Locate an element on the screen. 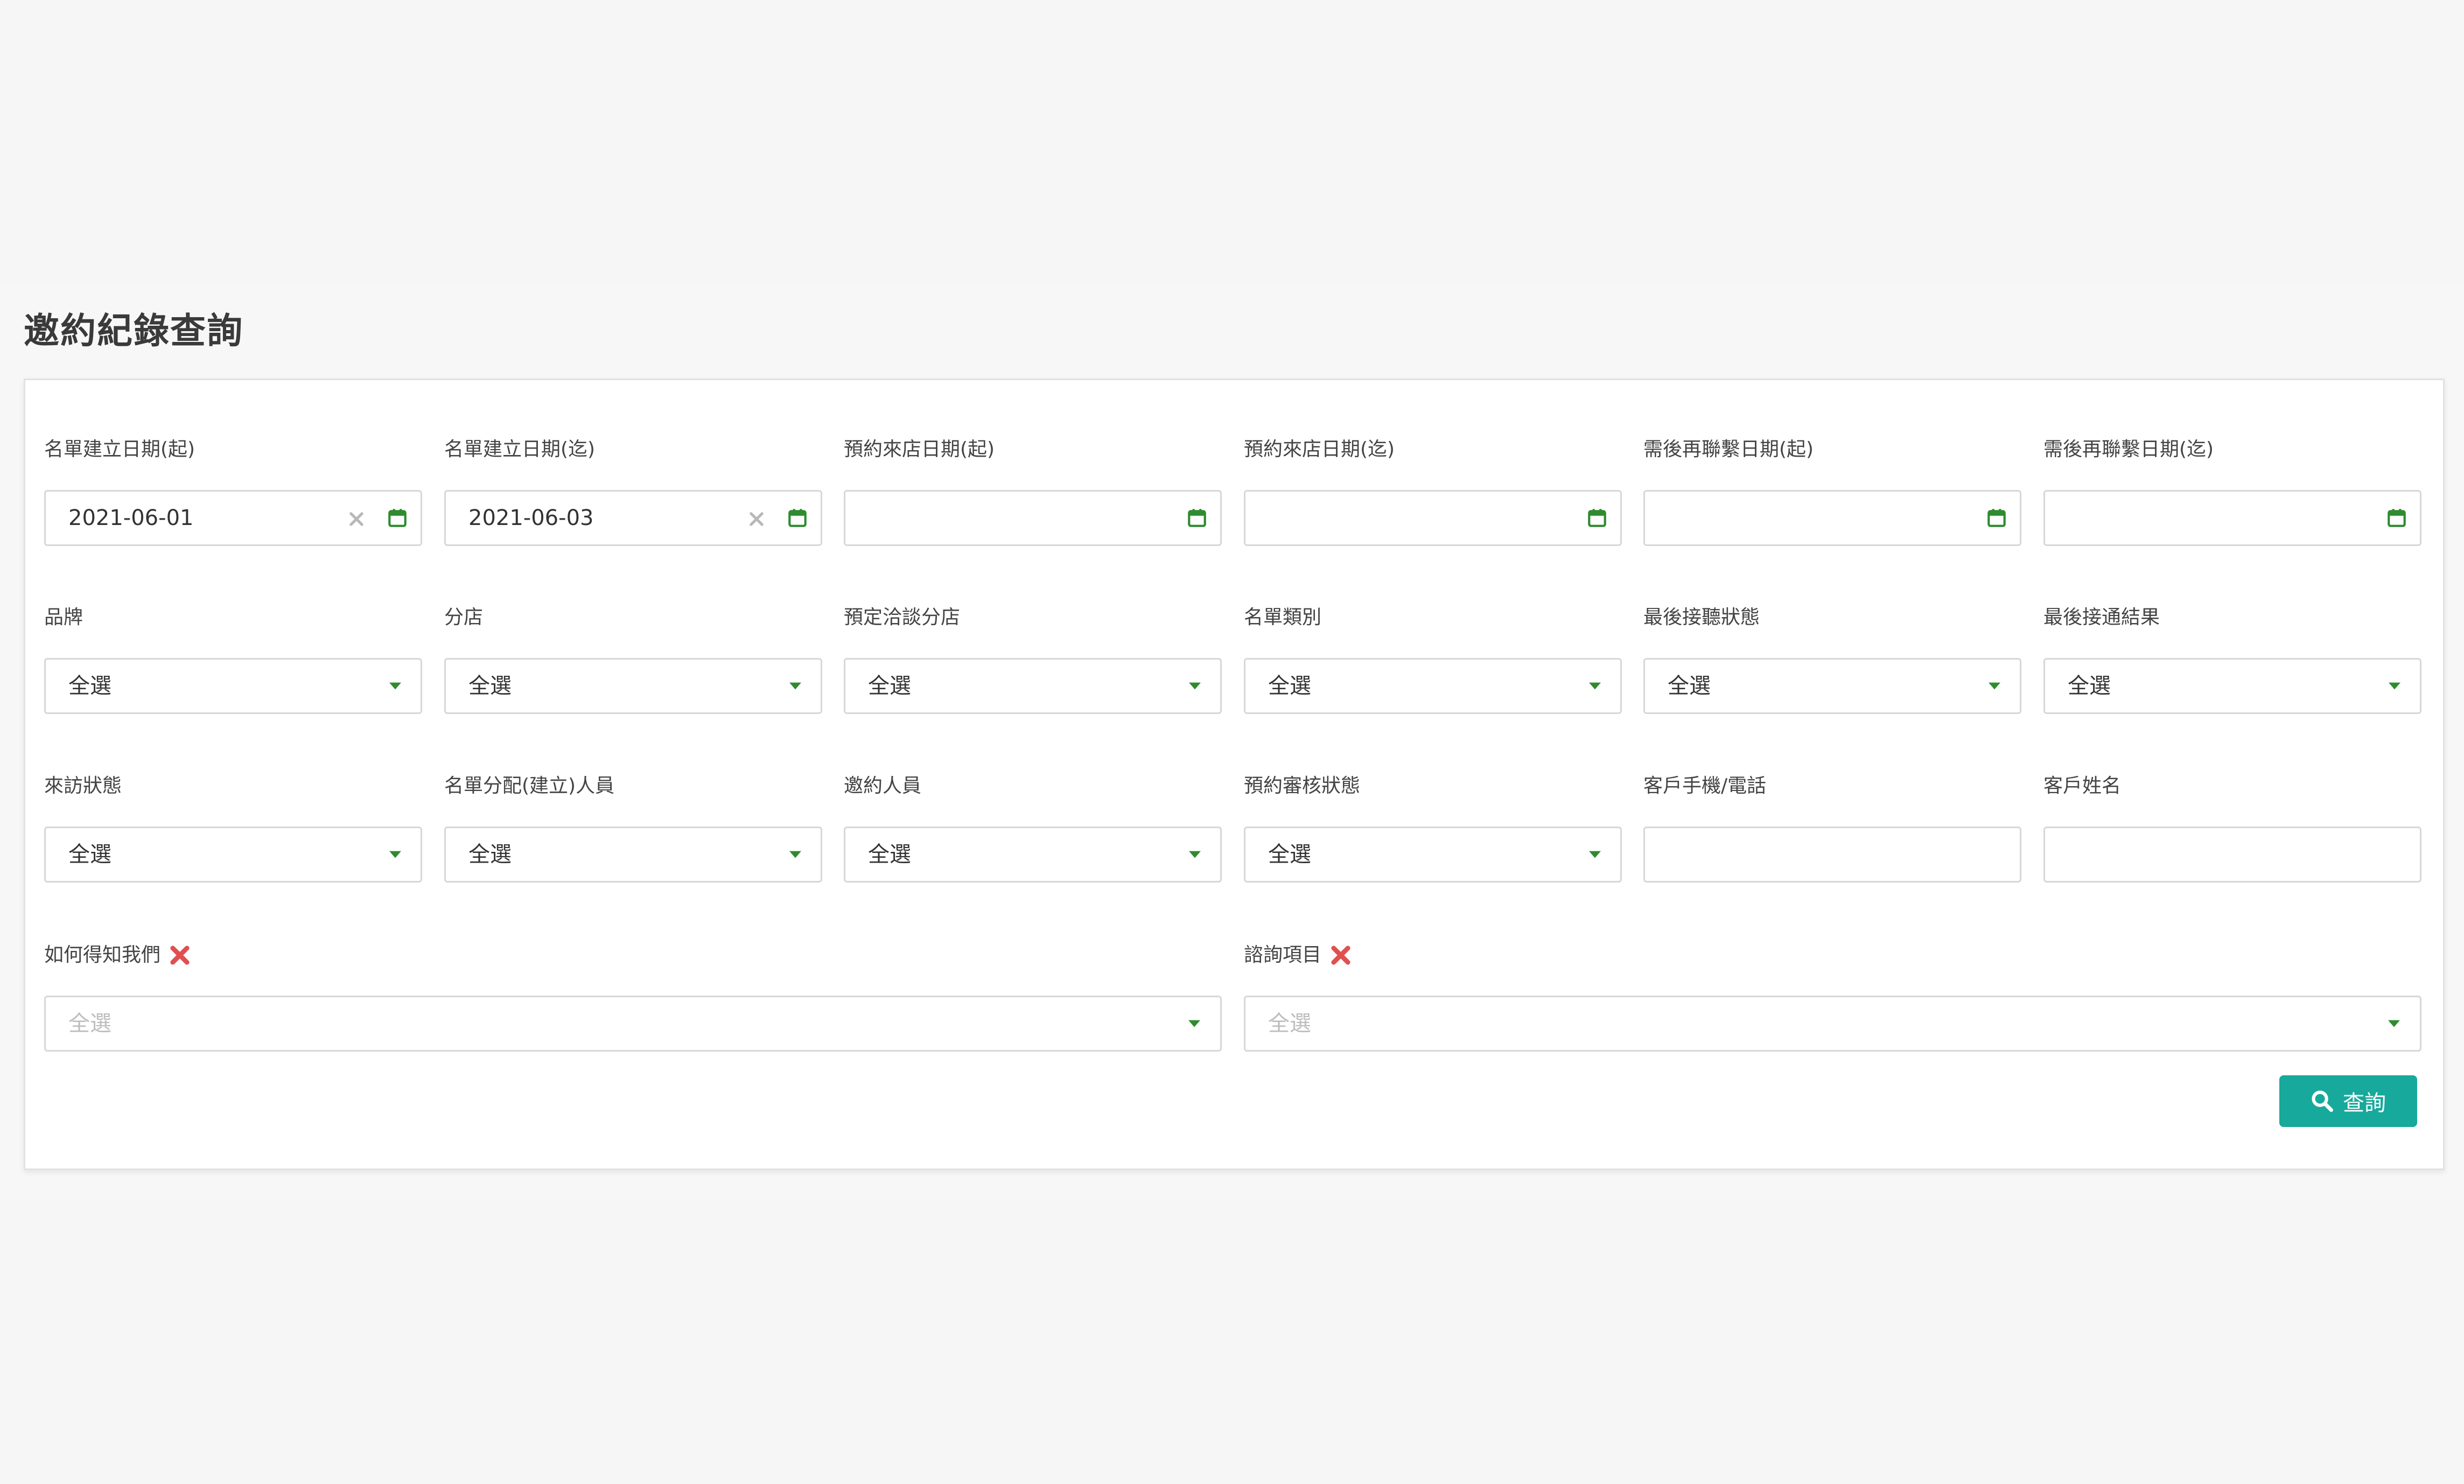 This screenshot has height=1484, width=2464. page-title: 邀約紀錄查詢 is located at coordinates (133, 331).